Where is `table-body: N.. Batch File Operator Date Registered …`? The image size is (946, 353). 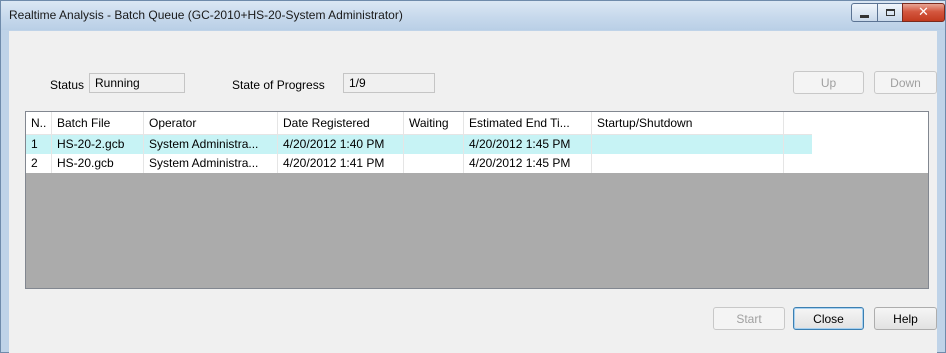
table-body: N.. Batch File Operator Date Registered … is located at coordinates (419, 142).